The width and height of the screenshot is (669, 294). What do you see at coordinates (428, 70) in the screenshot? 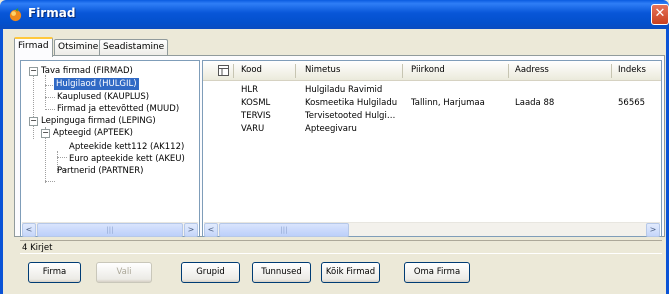
I see `column-header-piirkond: Piirkond` at bounding box center [428, 70].